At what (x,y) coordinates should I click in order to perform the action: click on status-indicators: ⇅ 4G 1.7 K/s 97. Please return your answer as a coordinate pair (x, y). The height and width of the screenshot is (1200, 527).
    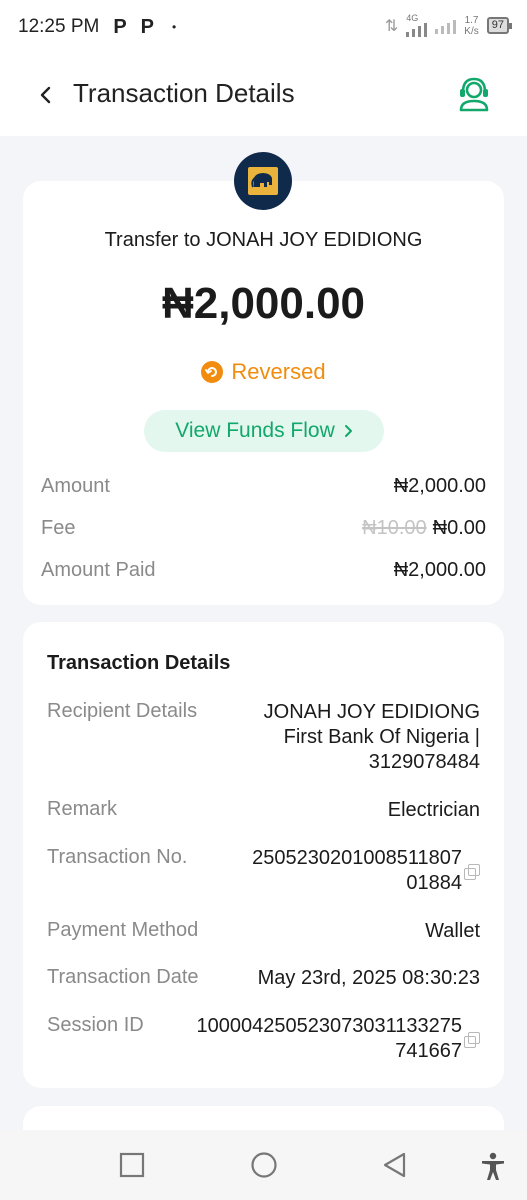
    Looking at the image, I should click on (448, 25).